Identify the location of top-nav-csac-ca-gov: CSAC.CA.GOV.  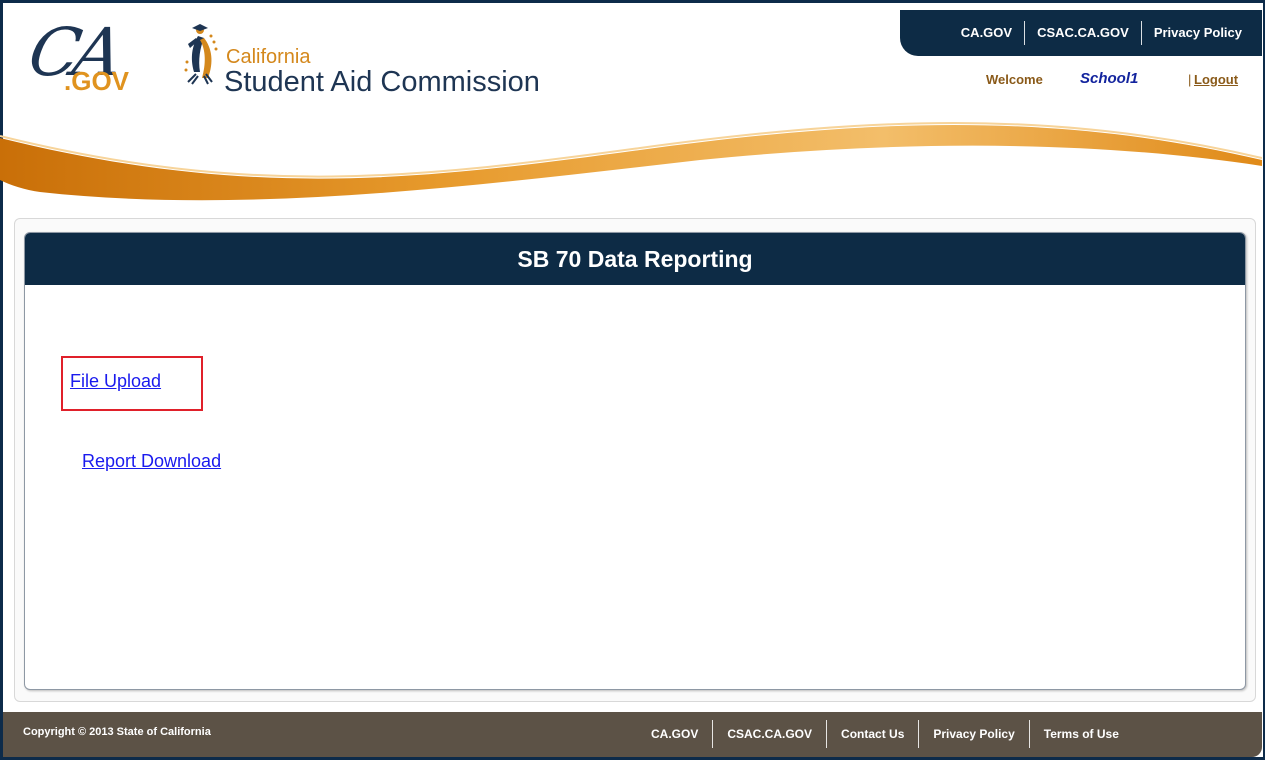
(1083, 33).